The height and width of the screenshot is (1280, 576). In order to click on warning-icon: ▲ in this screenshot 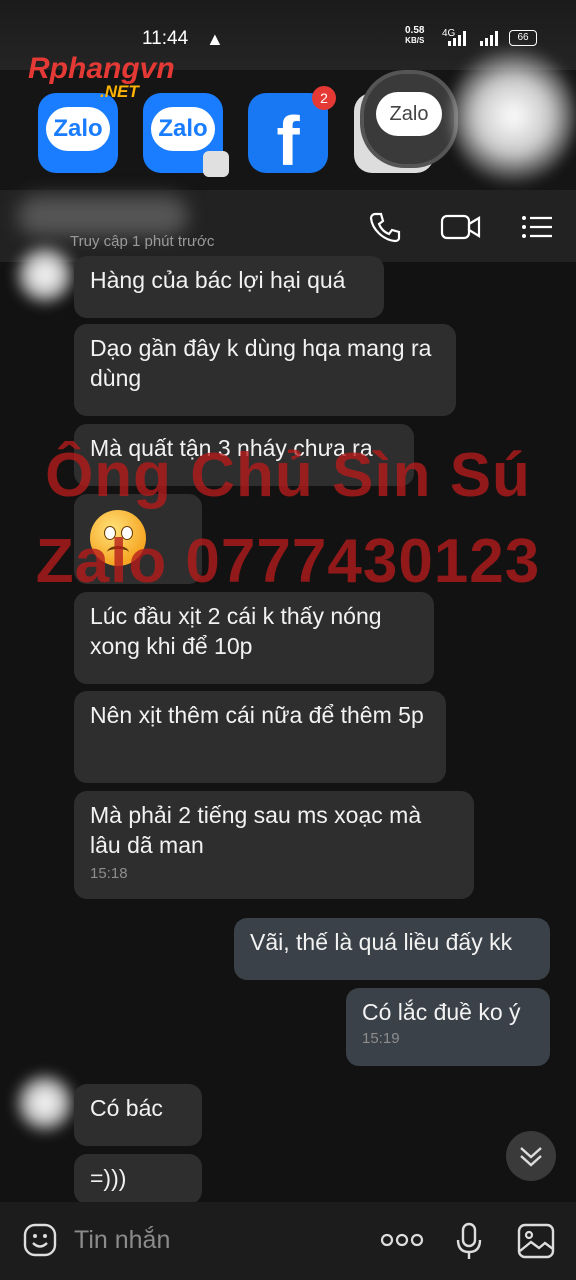, I will do `click(215, 39)`.